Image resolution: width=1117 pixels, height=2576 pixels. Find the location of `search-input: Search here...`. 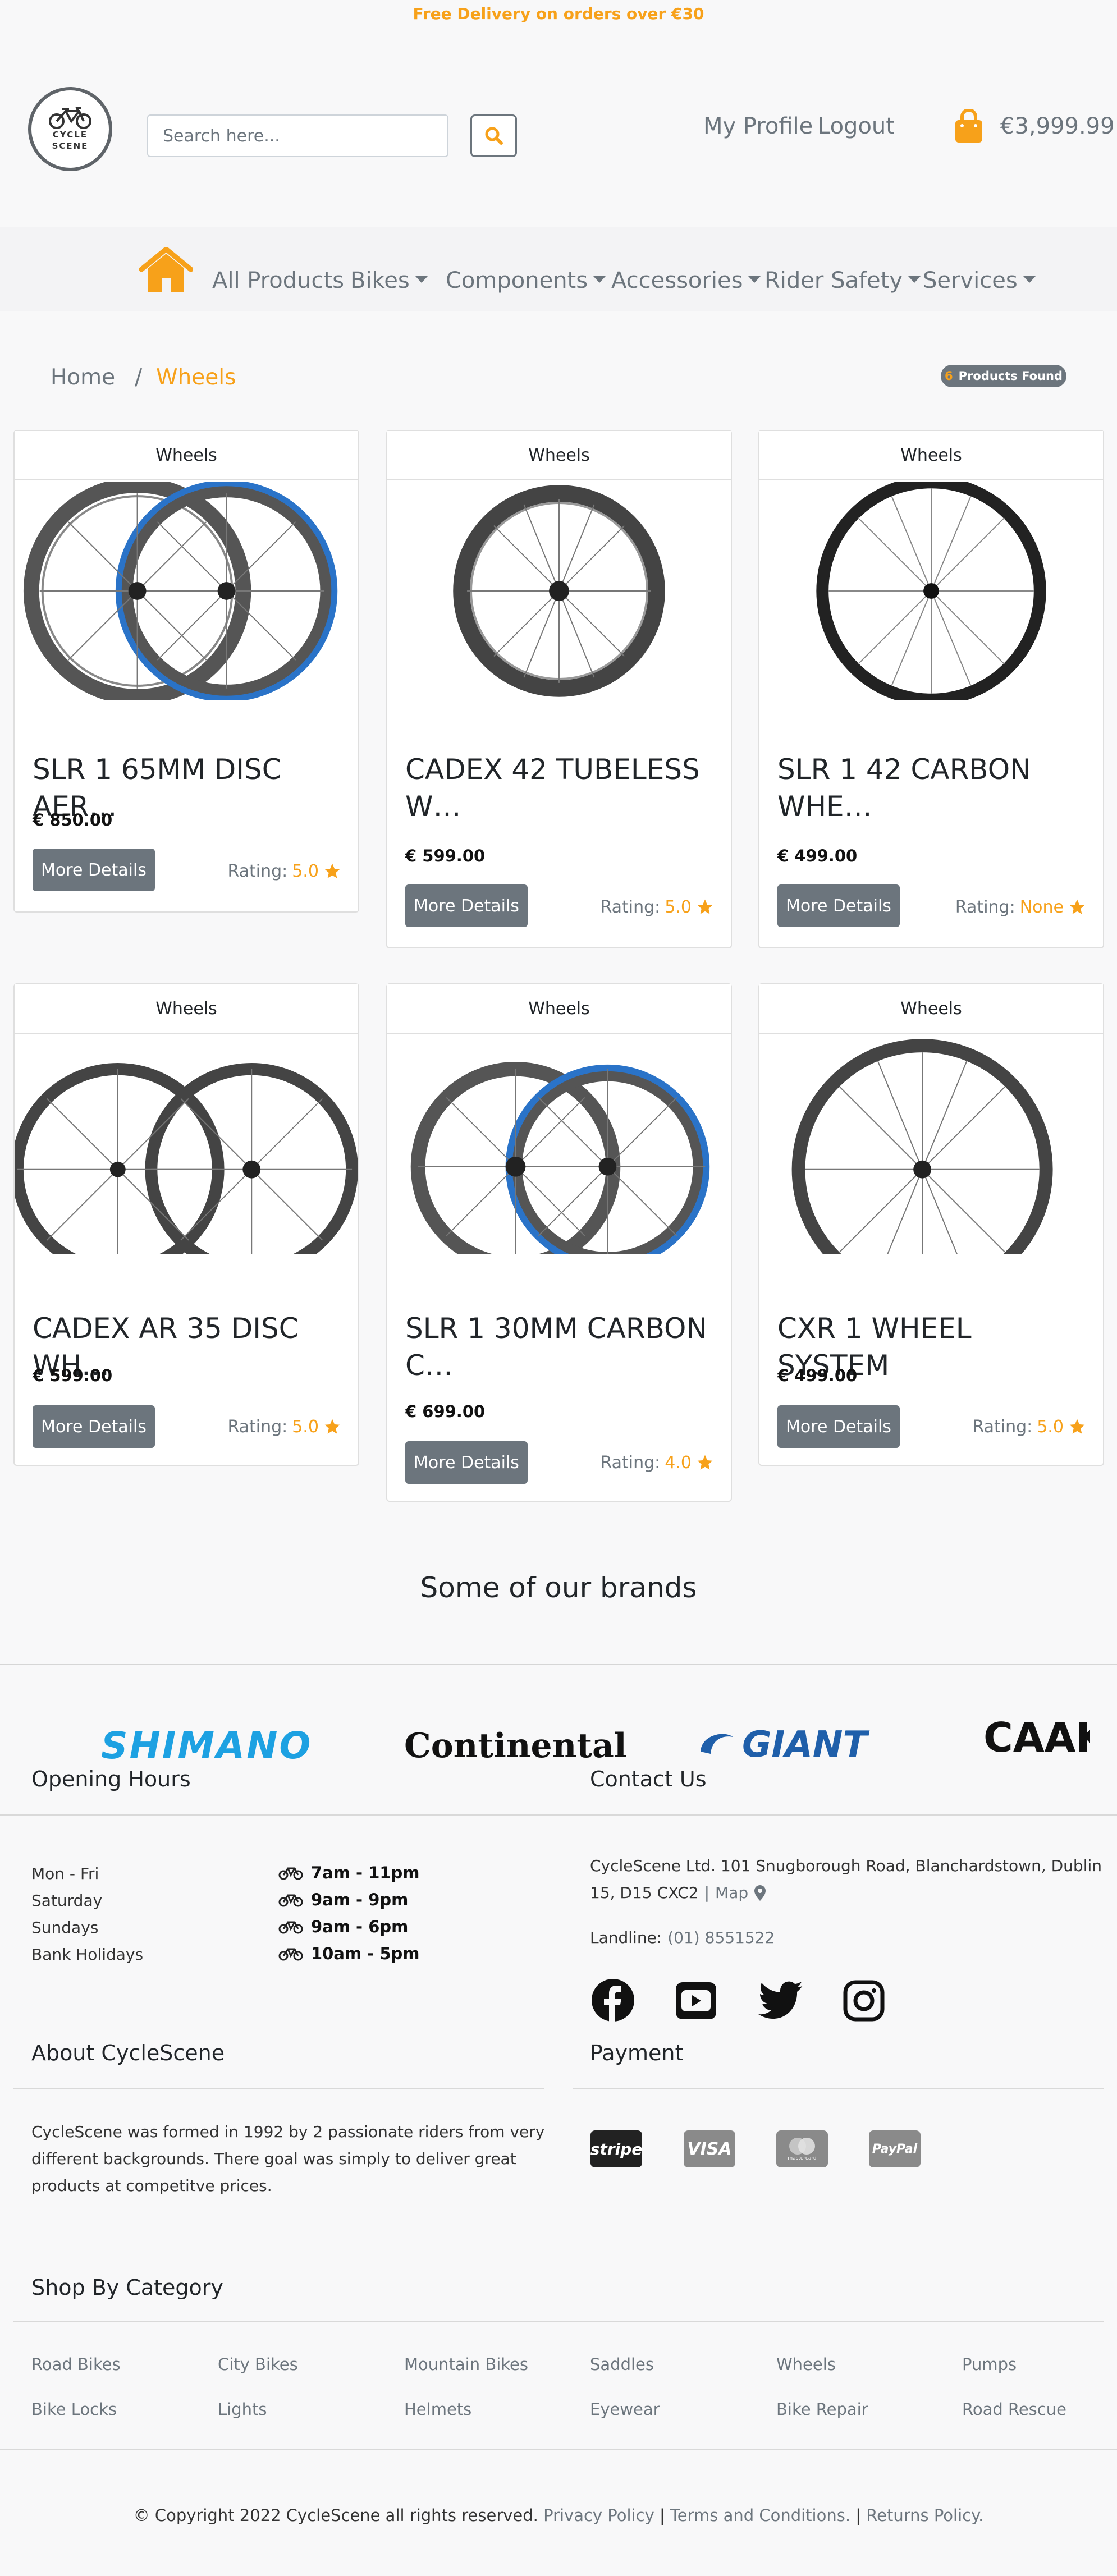

search-input: Search here... is located at coordinates (297, 135).